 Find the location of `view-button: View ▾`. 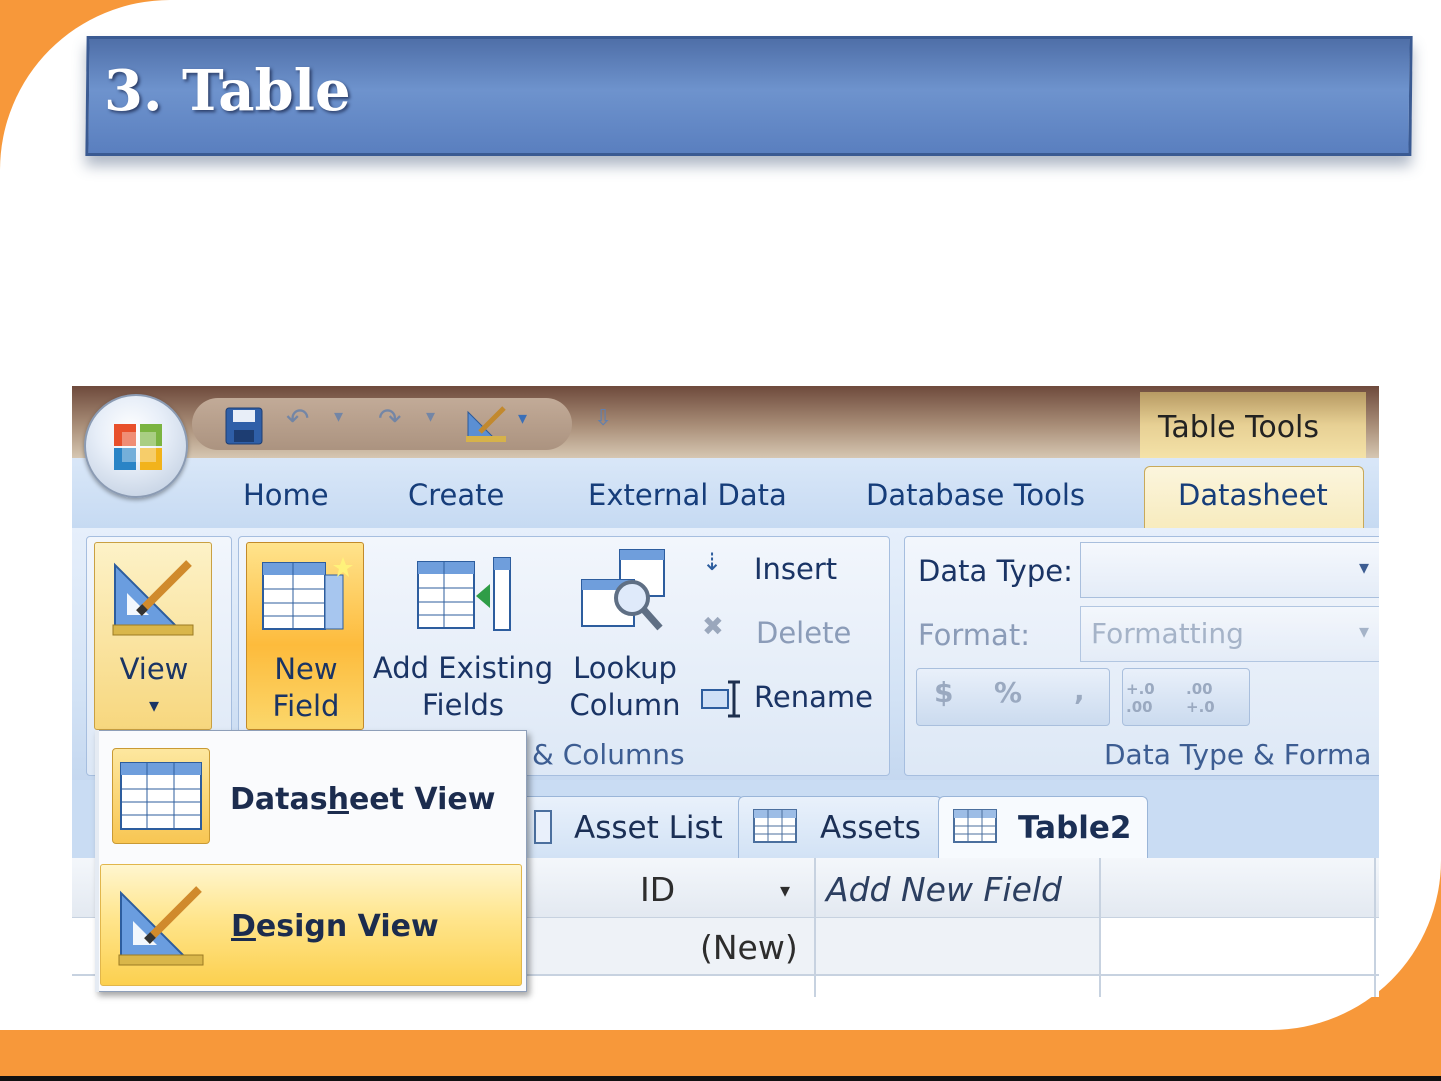

view-button: View ▾ is located at coordinates (153, 636).